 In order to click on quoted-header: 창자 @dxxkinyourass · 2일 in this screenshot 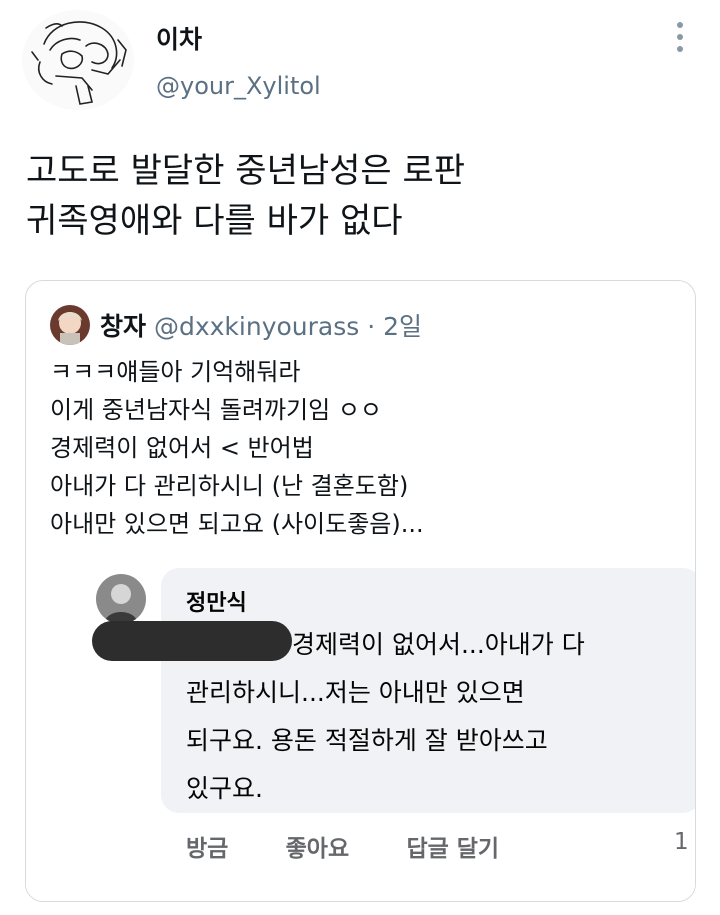, I will do `click(261, 325)`.